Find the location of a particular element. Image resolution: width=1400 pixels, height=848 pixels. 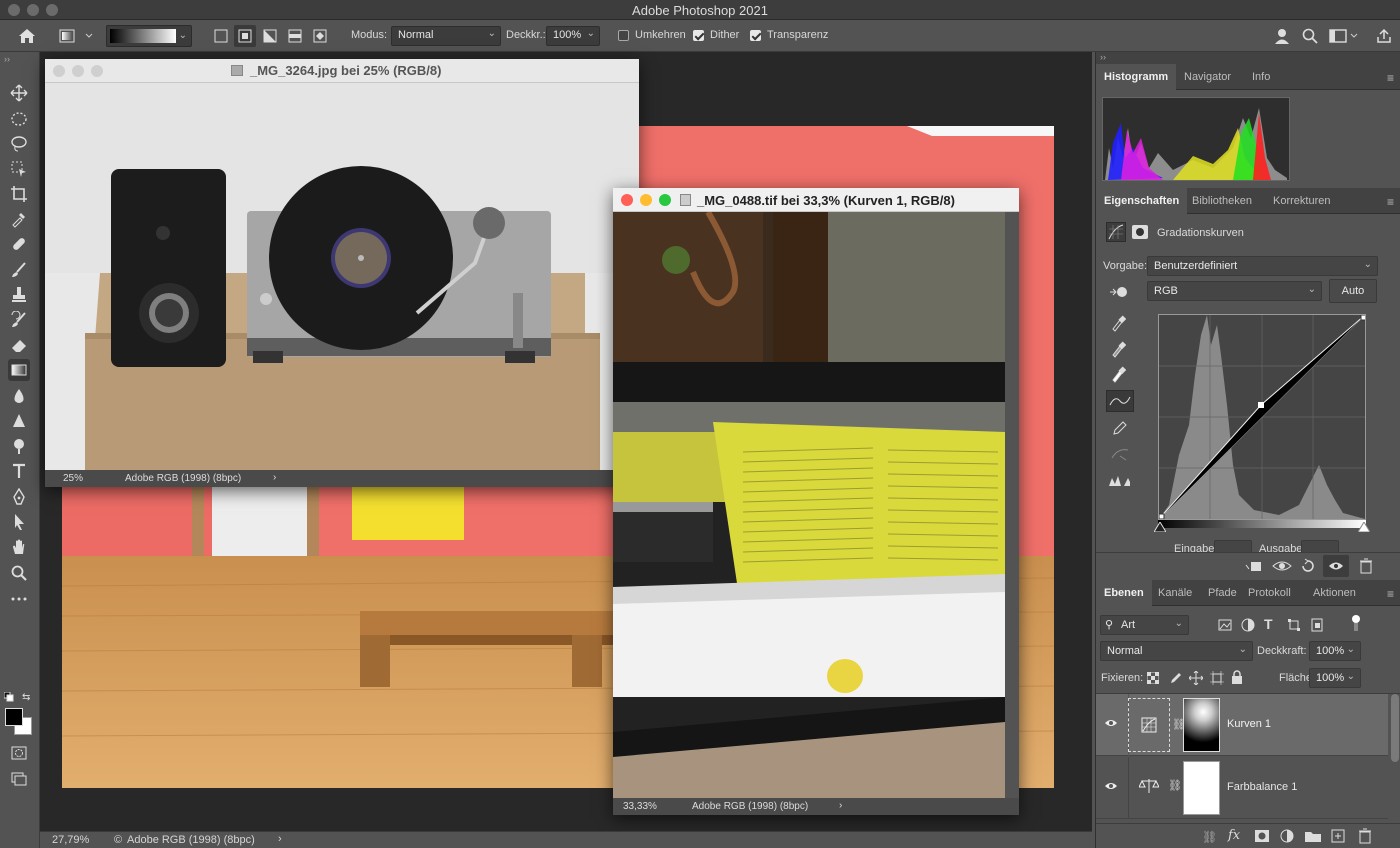

white-point-eyedropper-icon is located at coordinates (1118, 375).